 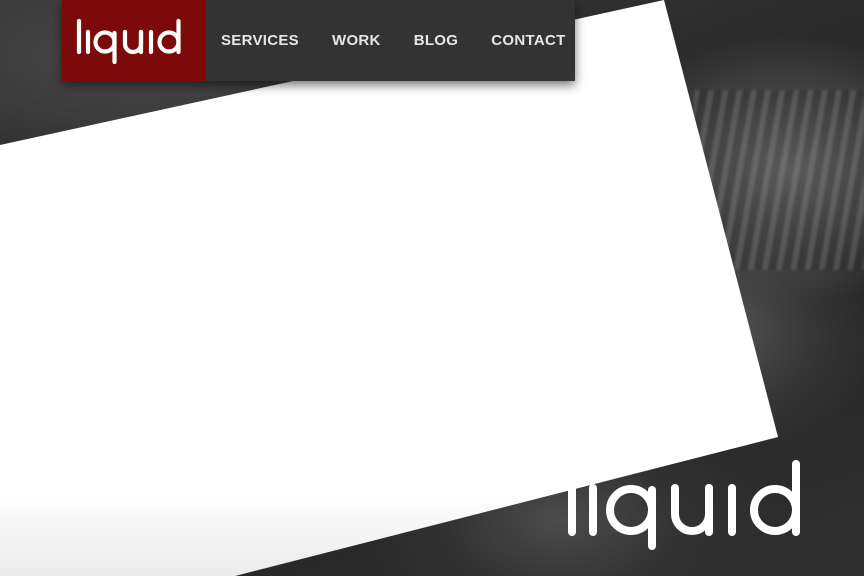 I want to click on liquid-logo-icon, so click(x=128, y=41).